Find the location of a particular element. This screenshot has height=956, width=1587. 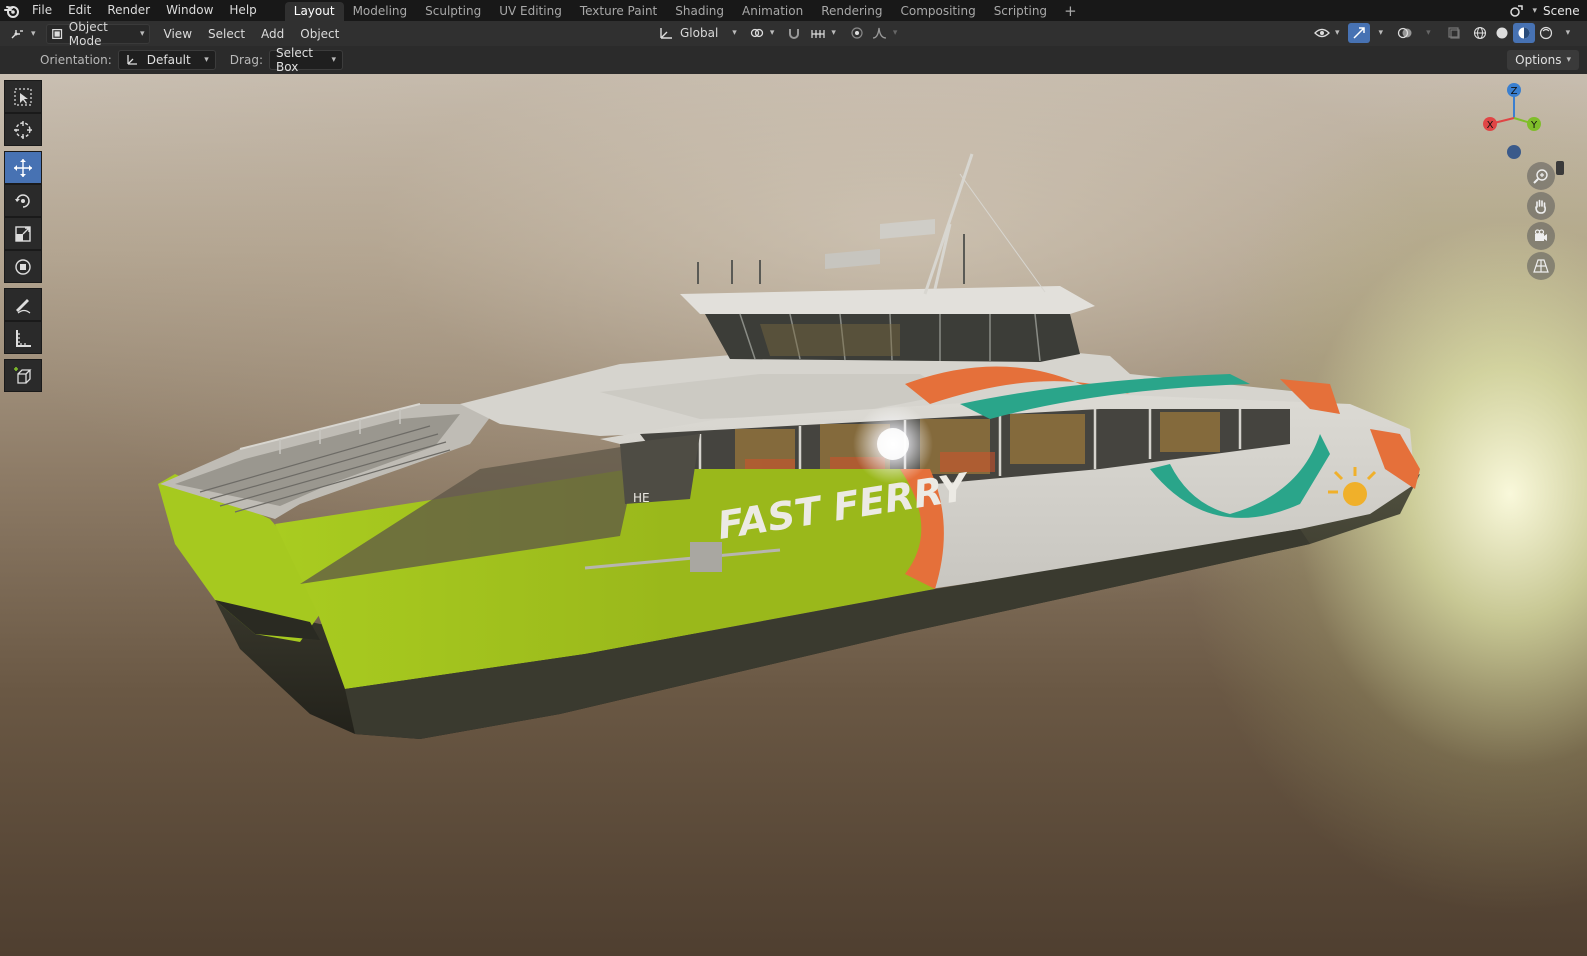

material-preview-shading-button is located at coordinates (1523, 33).